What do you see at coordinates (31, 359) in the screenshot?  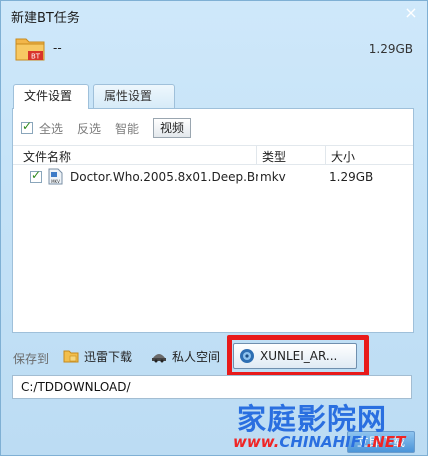 I see `save-to-label: 保存到` at bounding box center [31, 359].